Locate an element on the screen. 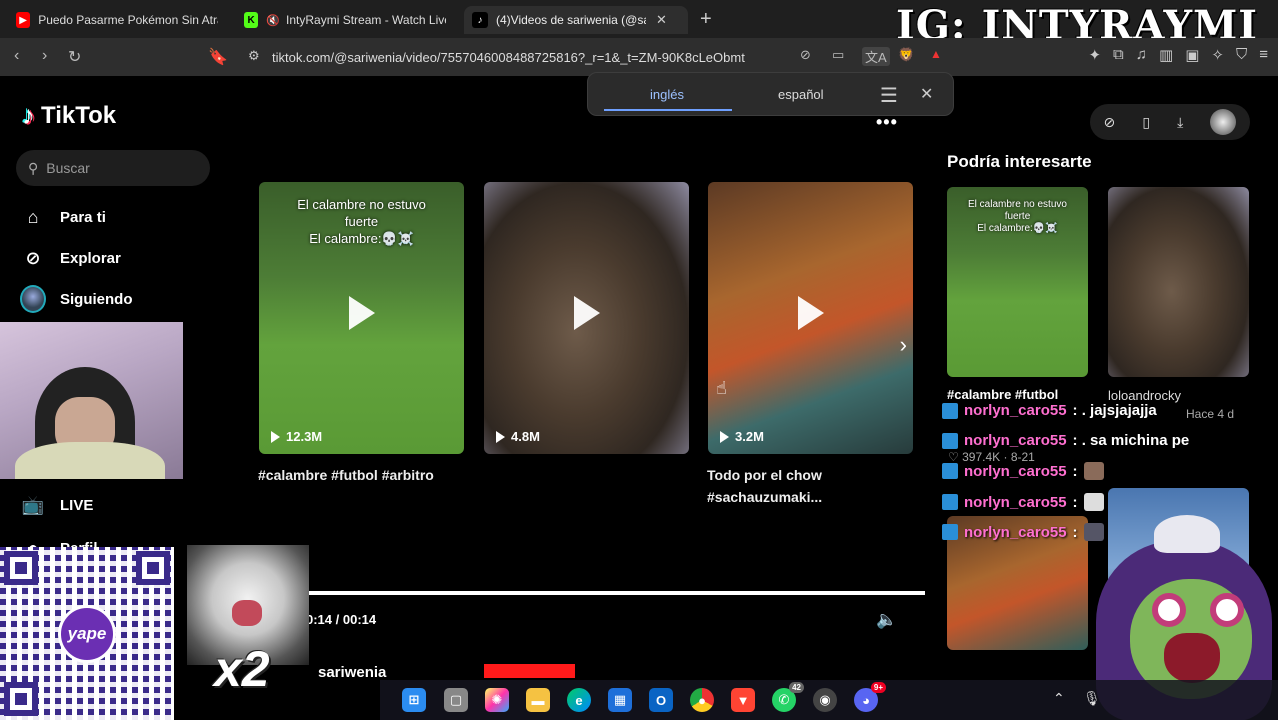 Image resolution: width=1278 pixels, height=720 pixels. file-explorer-icon: ▬ is located at coordinates (538, 700).